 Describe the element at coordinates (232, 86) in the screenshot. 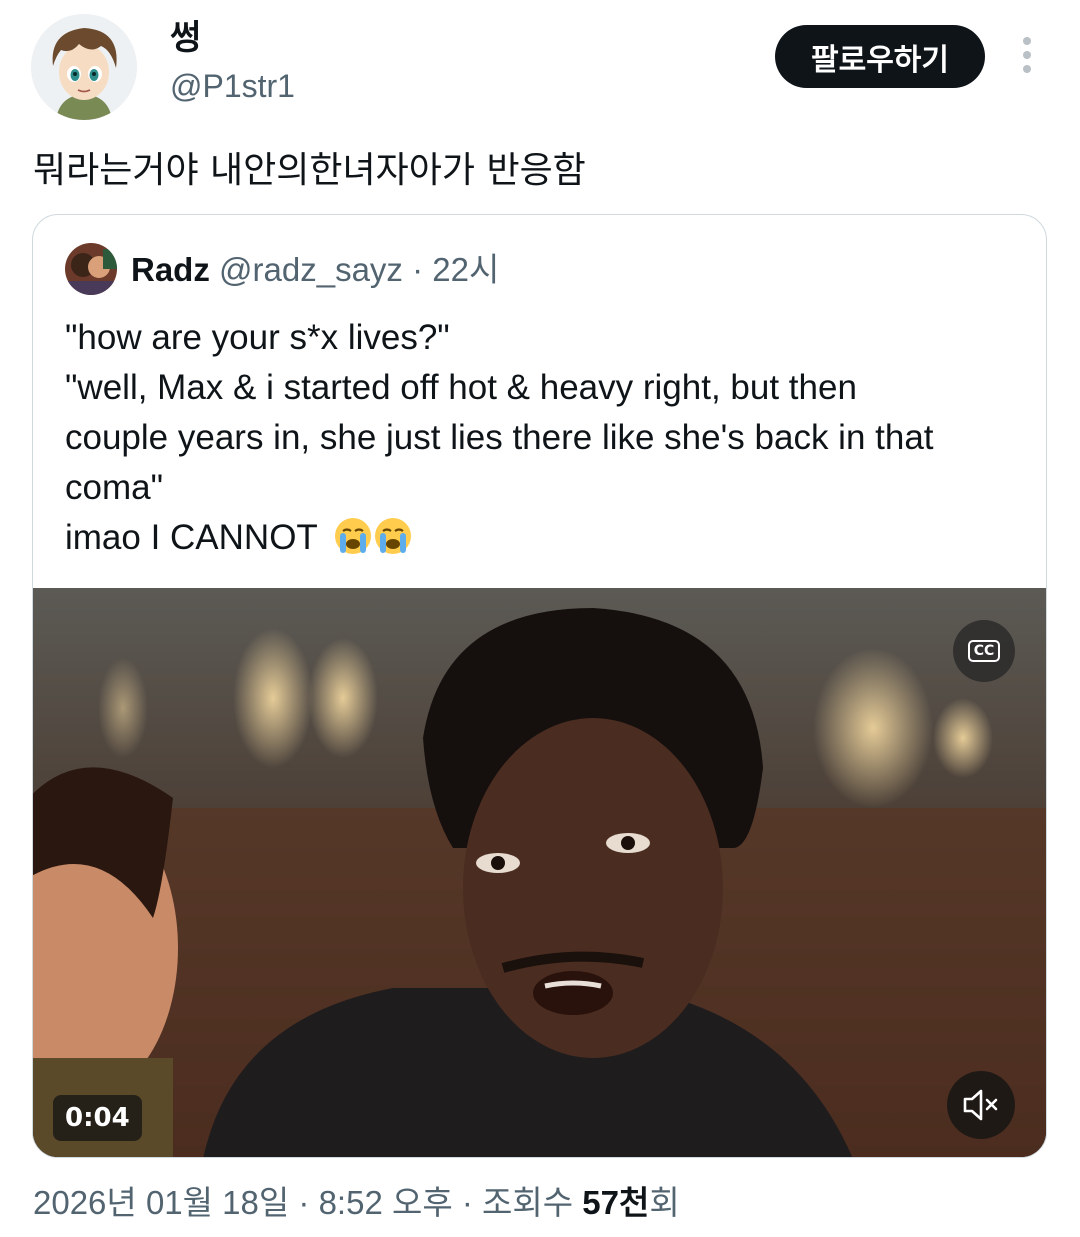

I see `author-handle: @P1str1` at that location.